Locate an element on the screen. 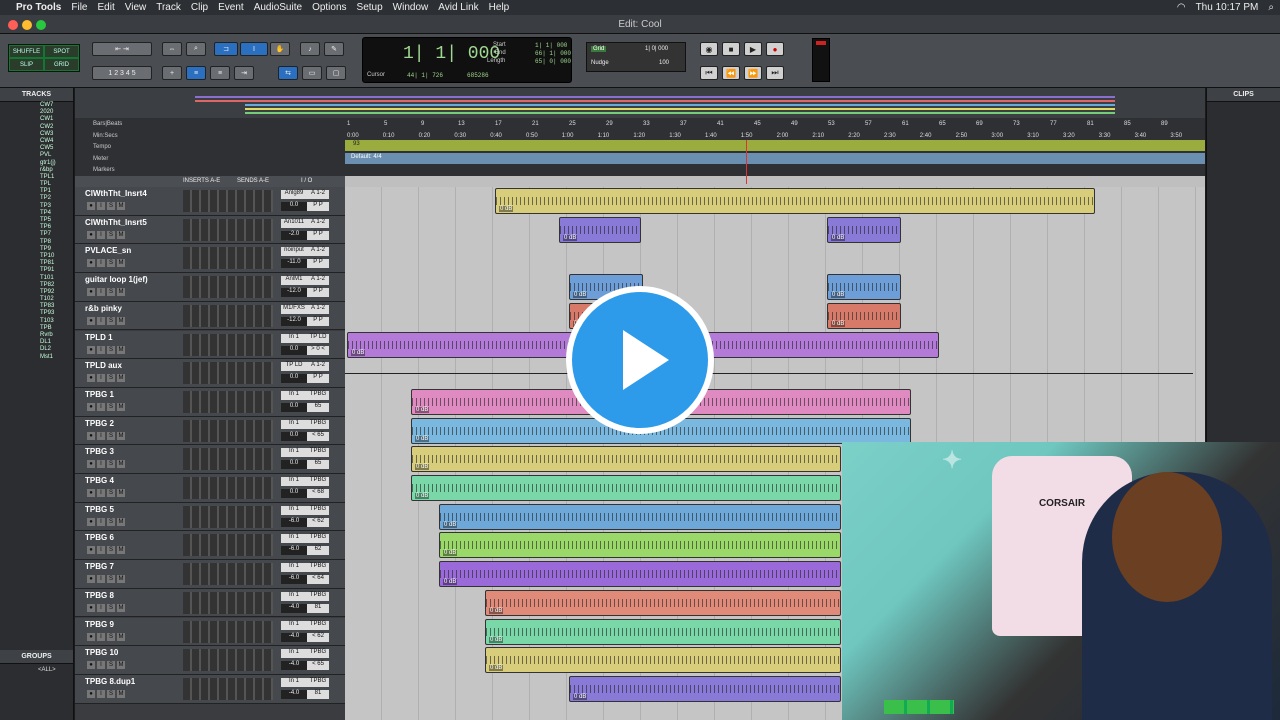 Image resolution: width=1280 pixels, height=720 pixels. track-header: ClWthTht_Insrt4 ● I S M Anlg89 A 1-2 0.0 P P is located at coordinates (210, 201).